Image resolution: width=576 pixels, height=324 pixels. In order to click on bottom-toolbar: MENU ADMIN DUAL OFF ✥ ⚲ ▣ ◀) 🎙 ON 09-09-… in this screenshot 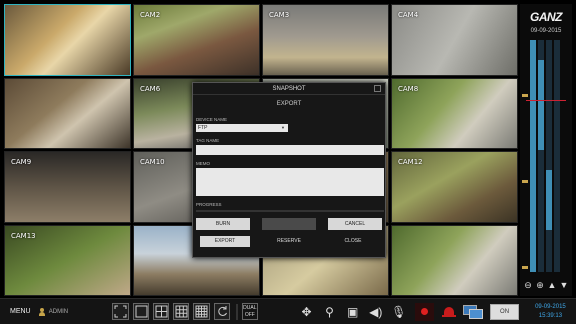, I will do `click(288, 311)`.